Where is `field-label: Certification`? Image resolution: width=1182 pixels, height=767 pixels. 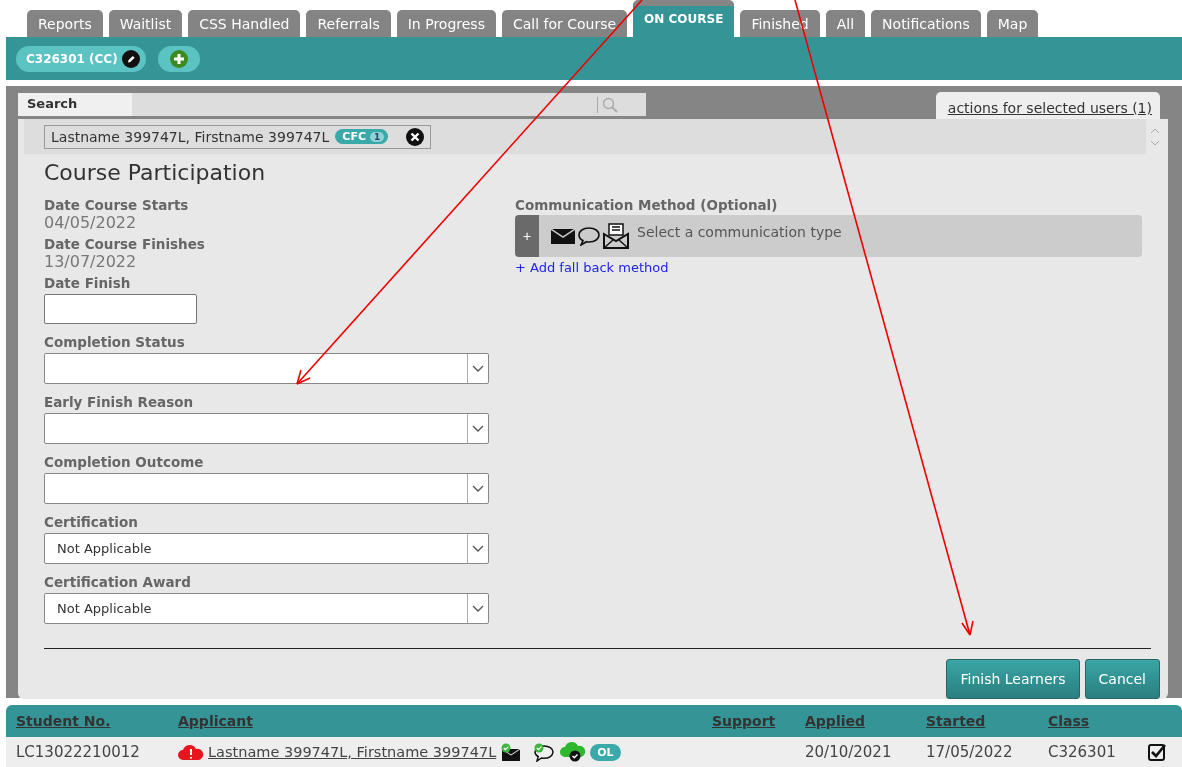 field-label: Certification is located at coordinates (91, 522).